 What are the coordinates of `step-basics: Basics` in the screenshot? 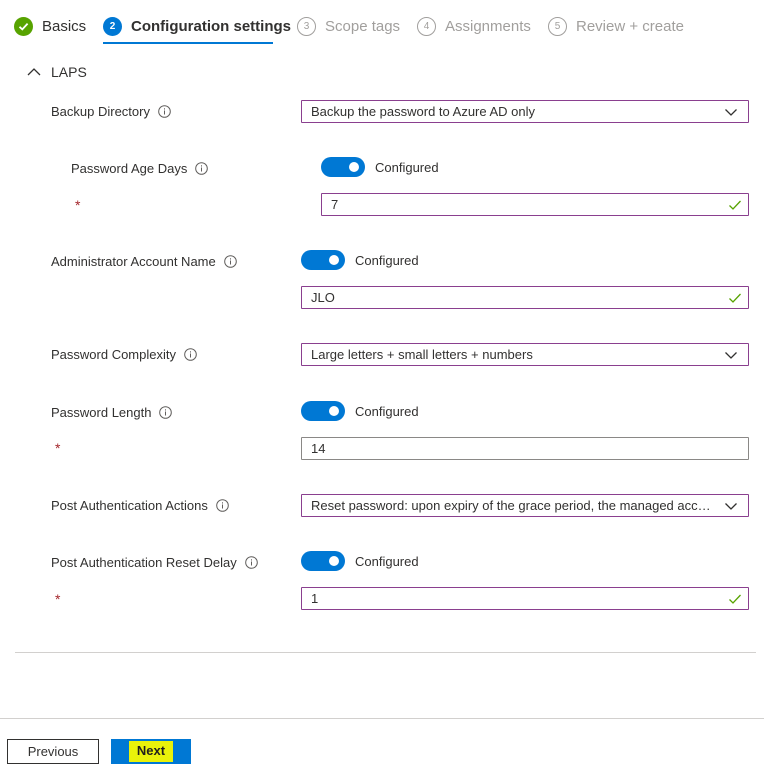 It's located at (50, 26).